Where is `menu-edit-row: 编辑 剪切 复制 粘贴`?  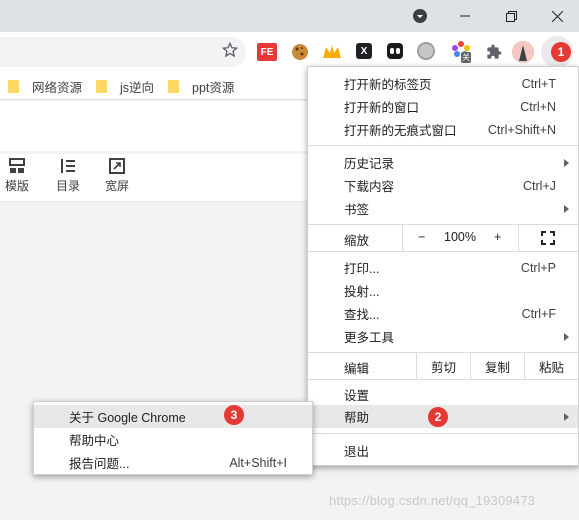 menu-edit-row: 编辑 剪切 复制 粘贴 is located at coordinates (443, 366).